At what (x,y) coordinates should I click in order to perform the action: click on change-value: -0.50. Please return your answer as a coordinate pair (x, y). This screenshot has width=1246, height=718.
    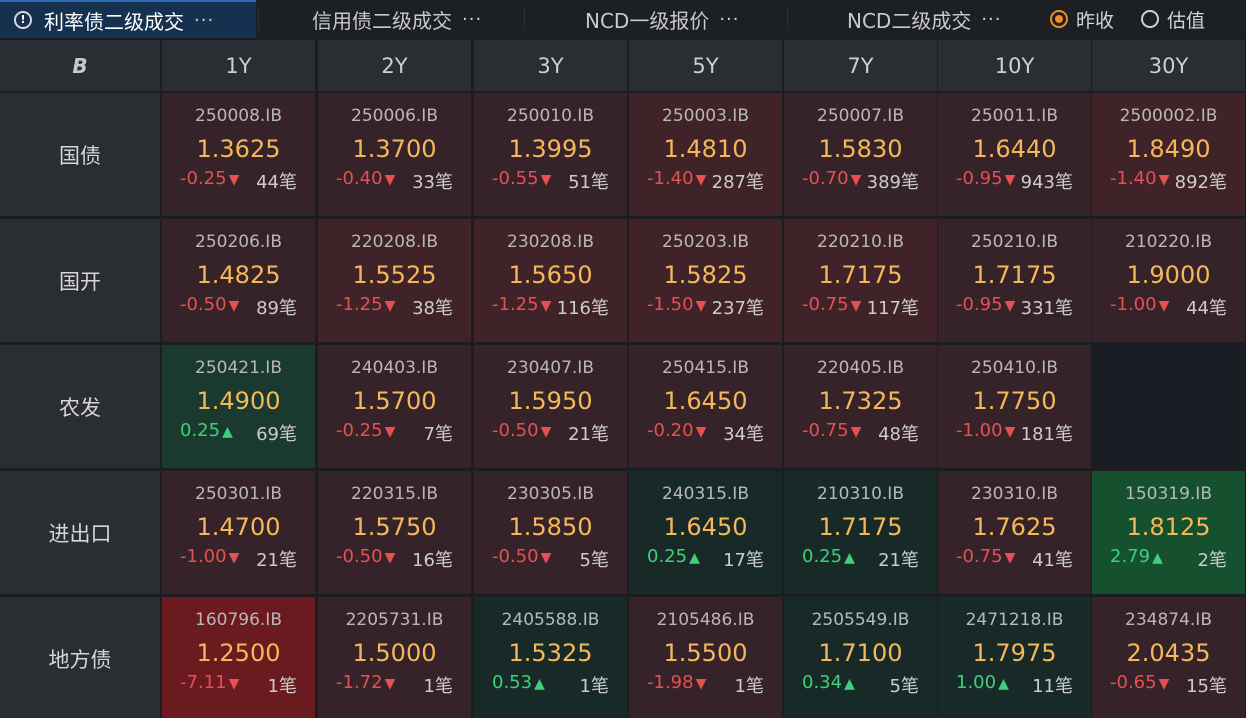
    Looking at the image, I should click on (359, 556).